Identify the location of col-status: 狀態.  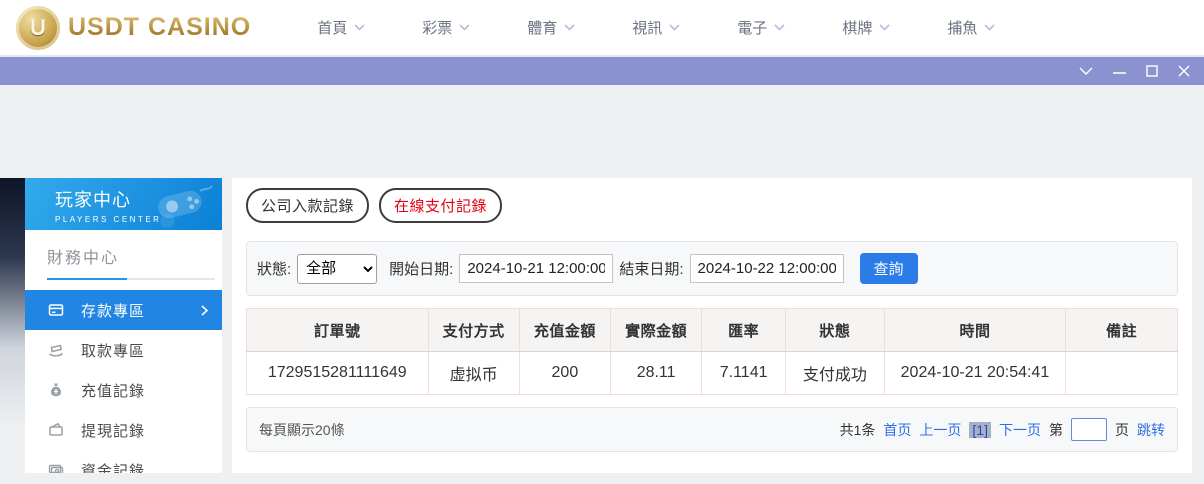
(835, 330).